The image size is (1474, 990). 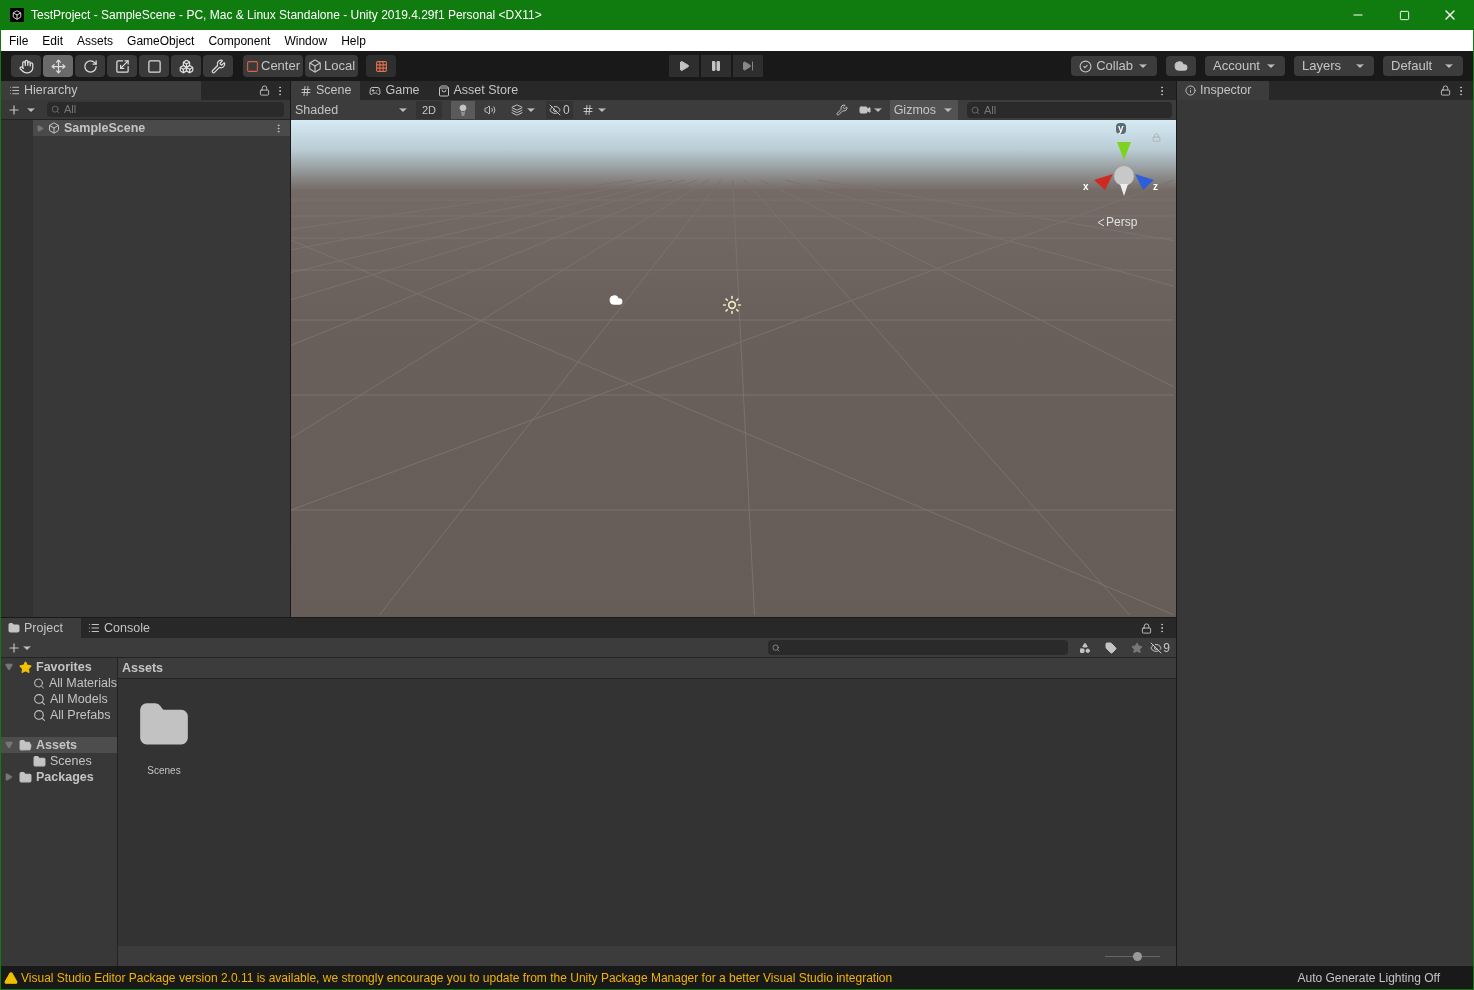 I want to click on tree-item: Assets, so click(x=59, y=745).